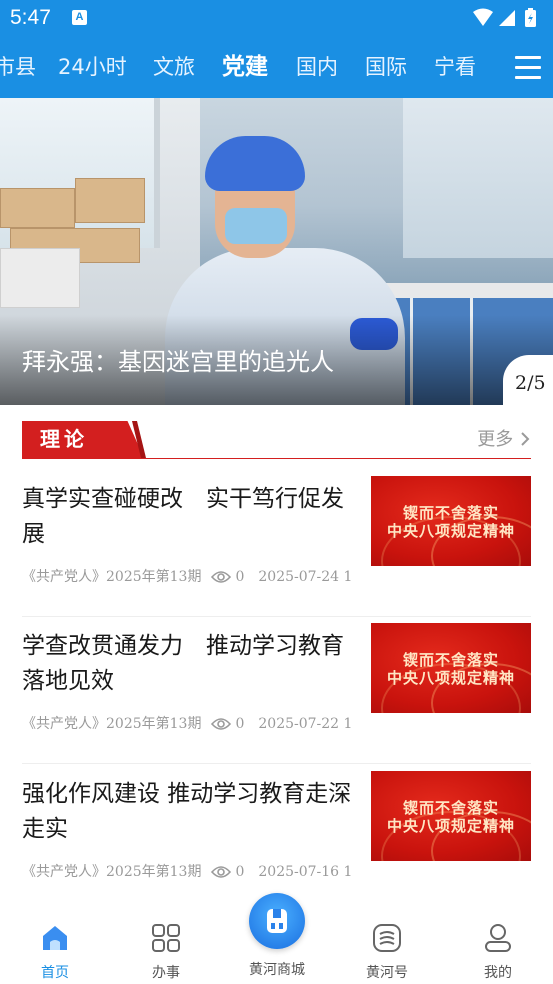  What do you see at coordinates (305, 872) in the screenshot?
I see `article-date: 2025-07-16 1(` at bounding box center [305, 872].